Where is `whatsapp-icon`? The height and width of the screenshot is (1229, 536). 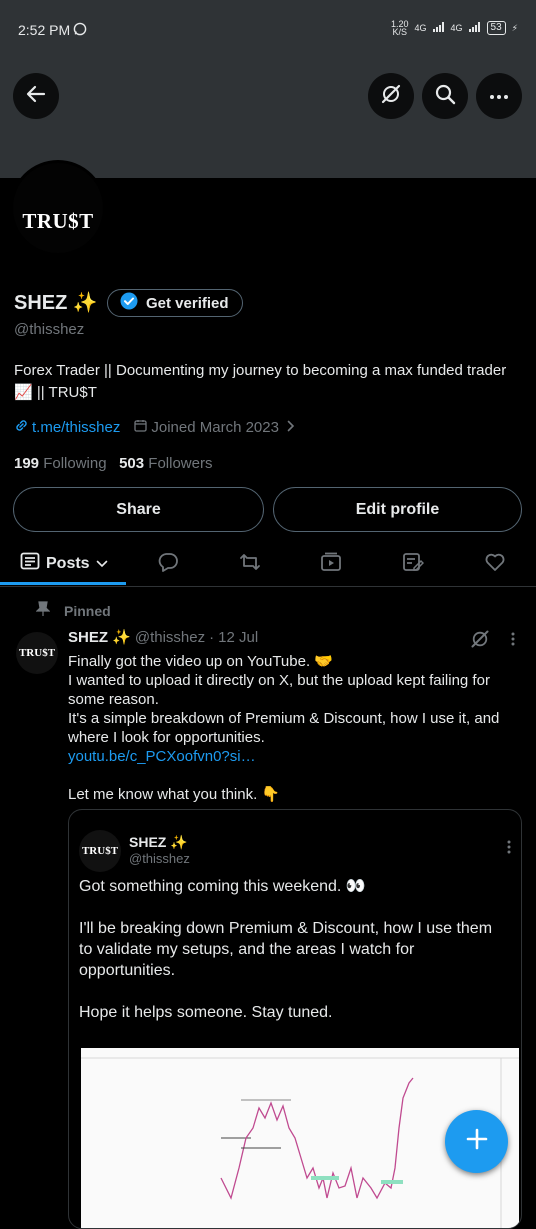
whatsapp-icon is located at coordinates (80, 31).